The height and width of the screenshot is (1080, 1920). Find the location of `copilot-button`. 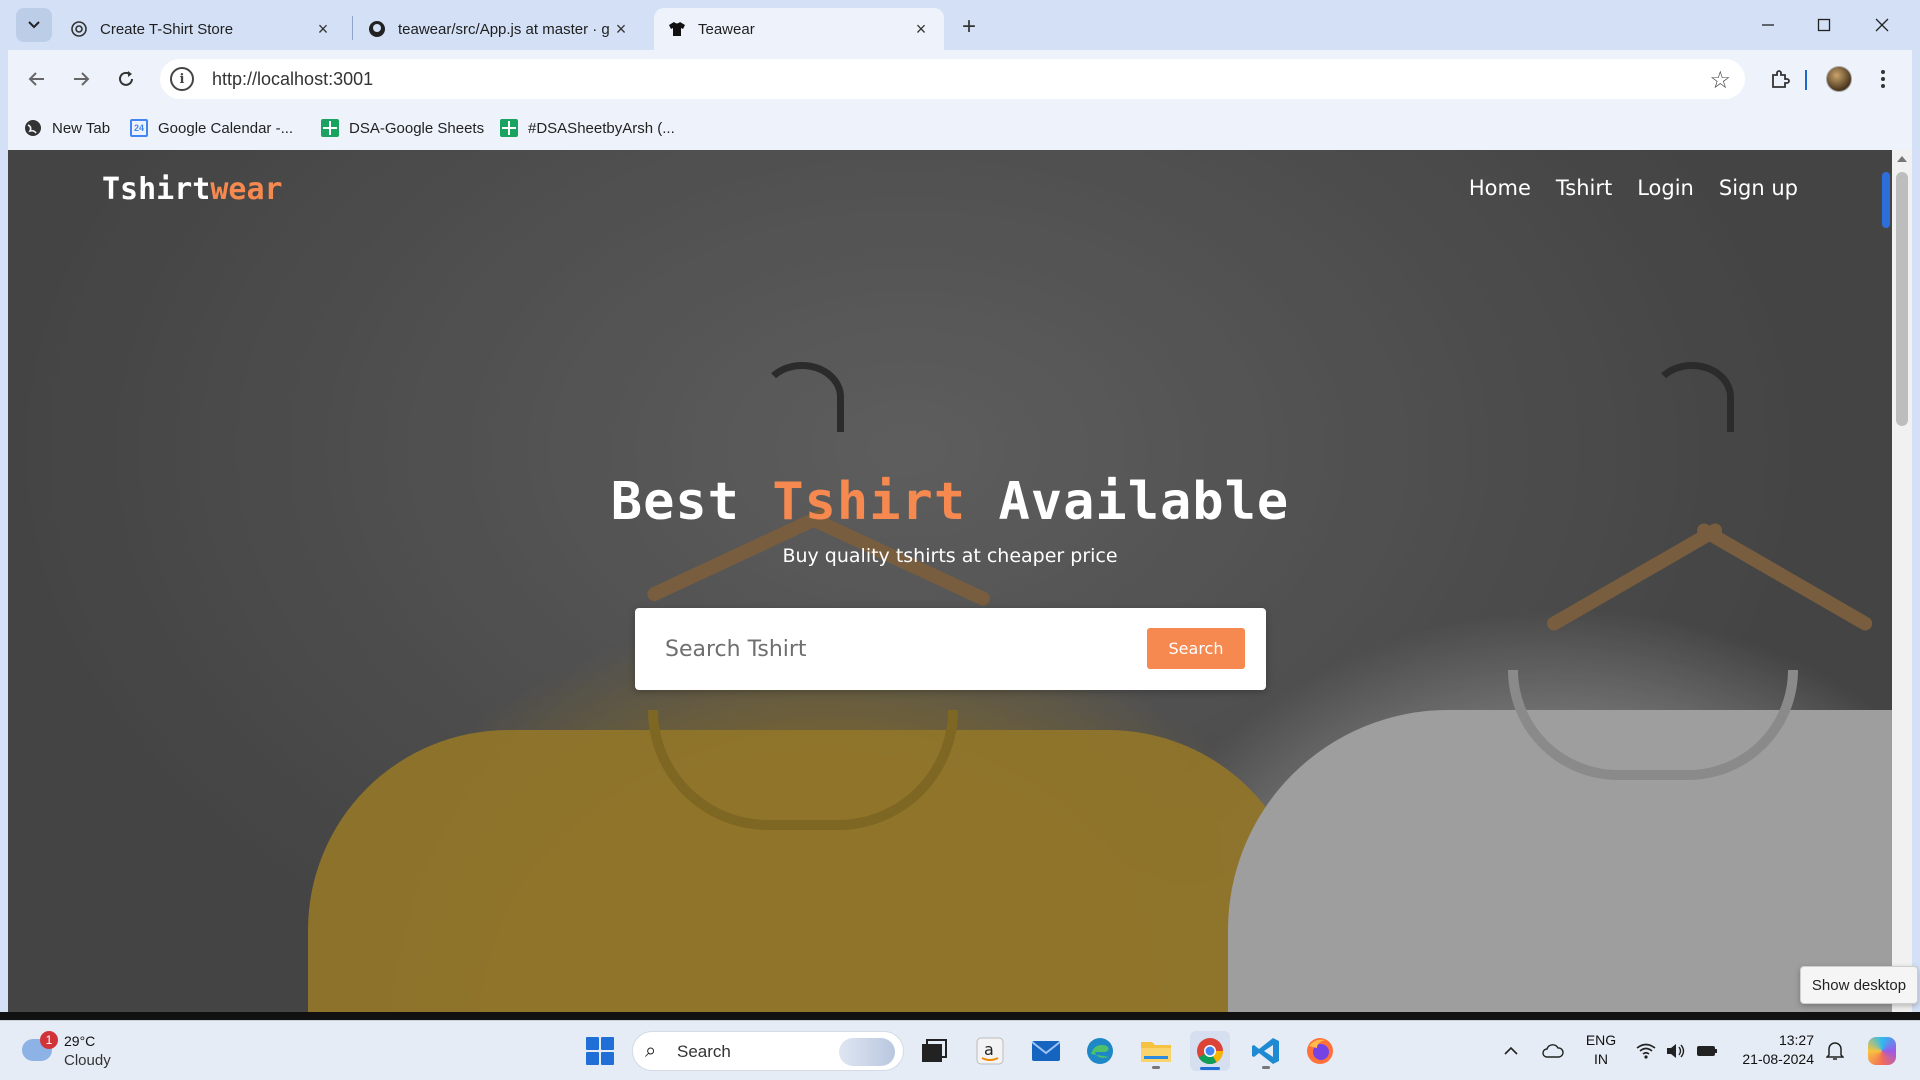

copilot-button is located at coordinates (1882, 1051).